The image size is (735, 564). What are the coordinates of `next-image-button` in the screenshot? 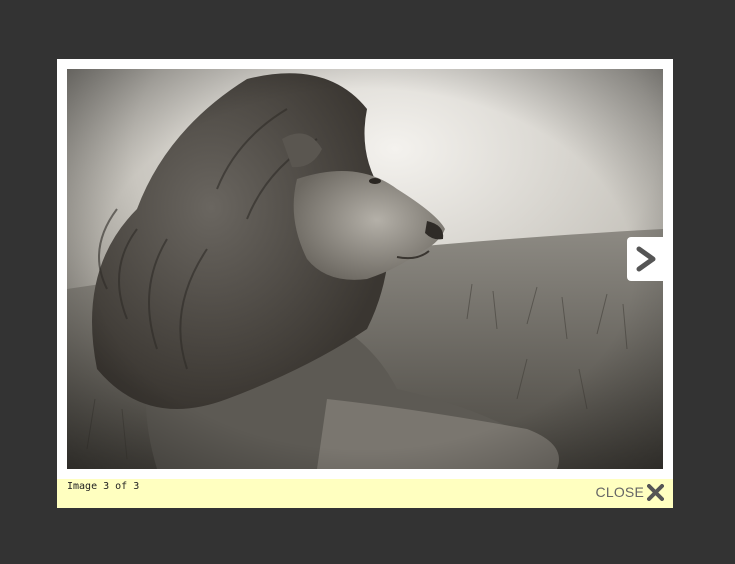 It's located at (645, 259).